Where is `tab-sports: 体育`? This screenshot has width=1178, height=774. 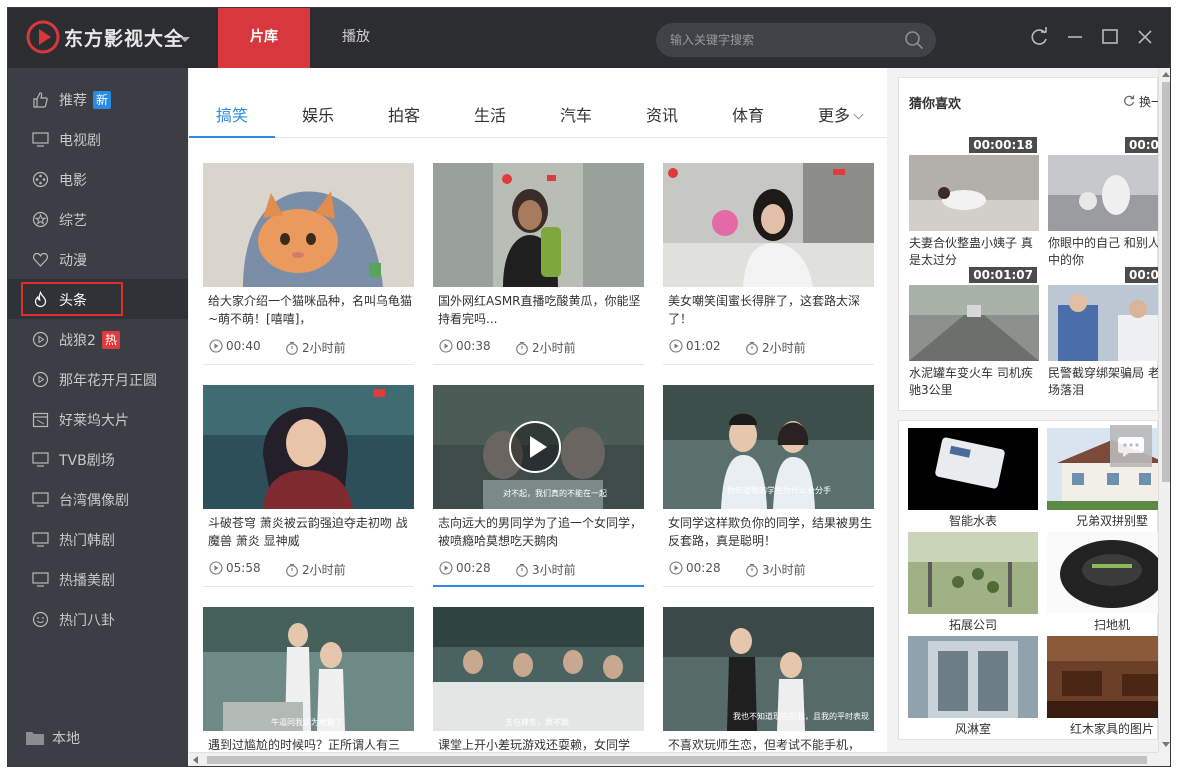 tab-sports: 体育 is located at coordinates (748, 114).